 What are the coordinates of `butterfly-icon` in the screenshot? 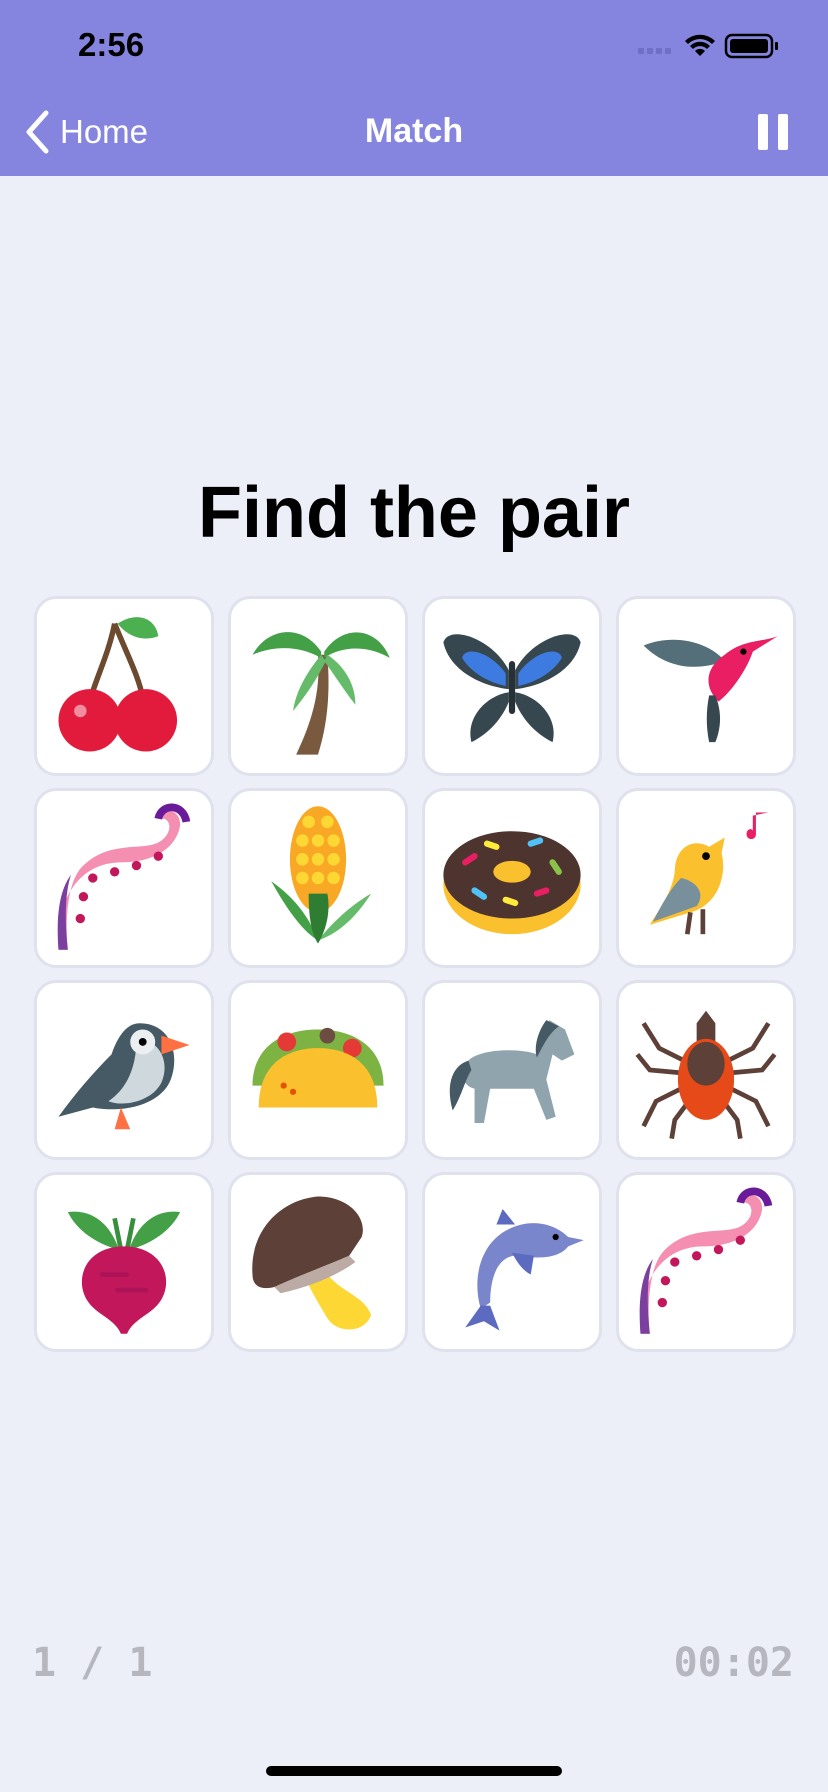 It's located at (512, 688).